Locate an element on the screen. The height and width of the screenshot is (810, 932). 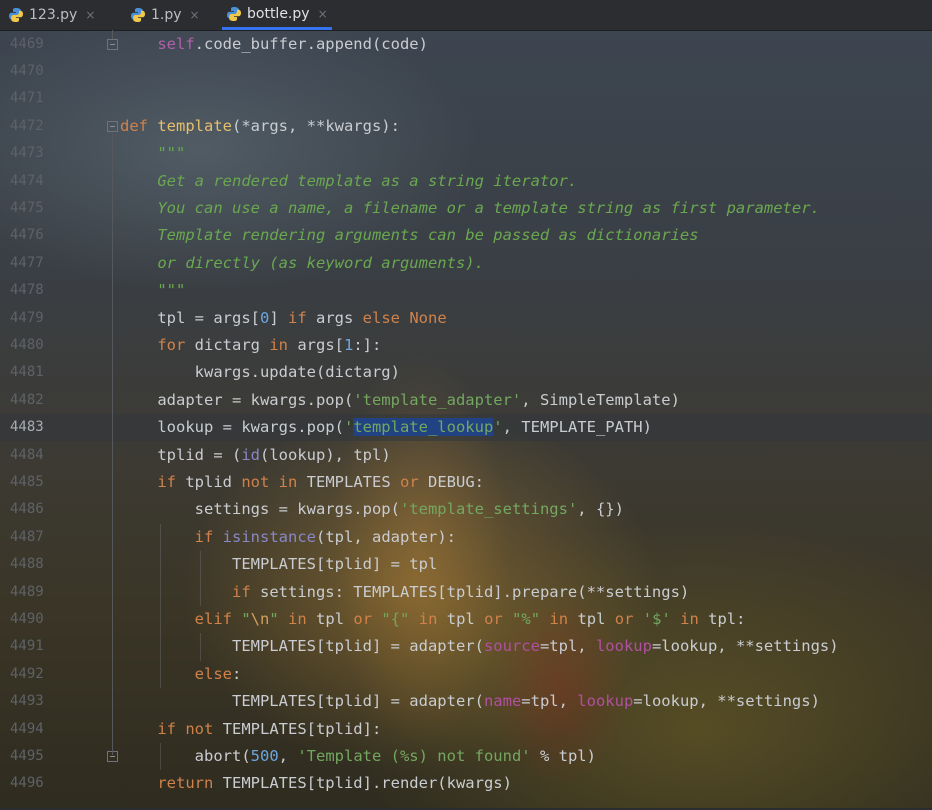
line-number: 4484 is located at coordinates (27, 454).